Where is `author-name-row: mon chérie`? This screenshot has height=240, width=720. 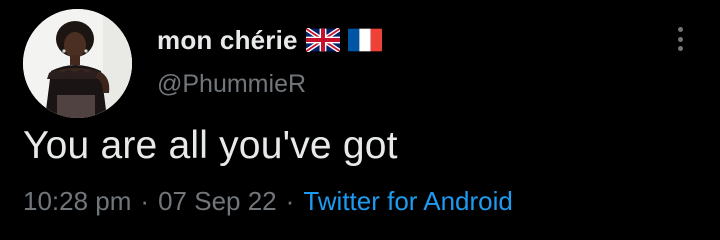
author-name-row: mon chérie is located at coordinates (269, 40).